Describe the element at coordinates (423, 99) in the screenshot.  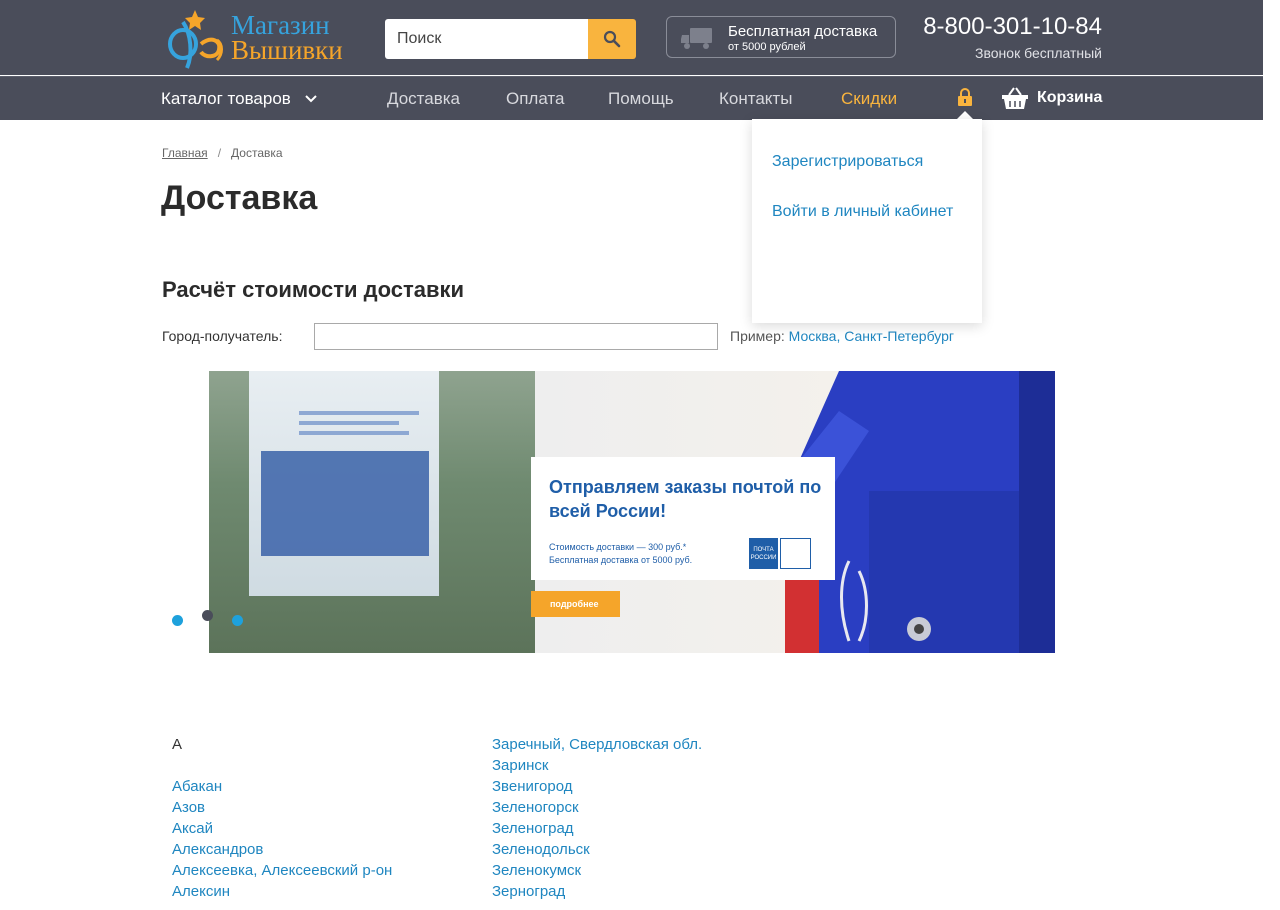
I see `nav-link-delivery: Доставка` at that location.